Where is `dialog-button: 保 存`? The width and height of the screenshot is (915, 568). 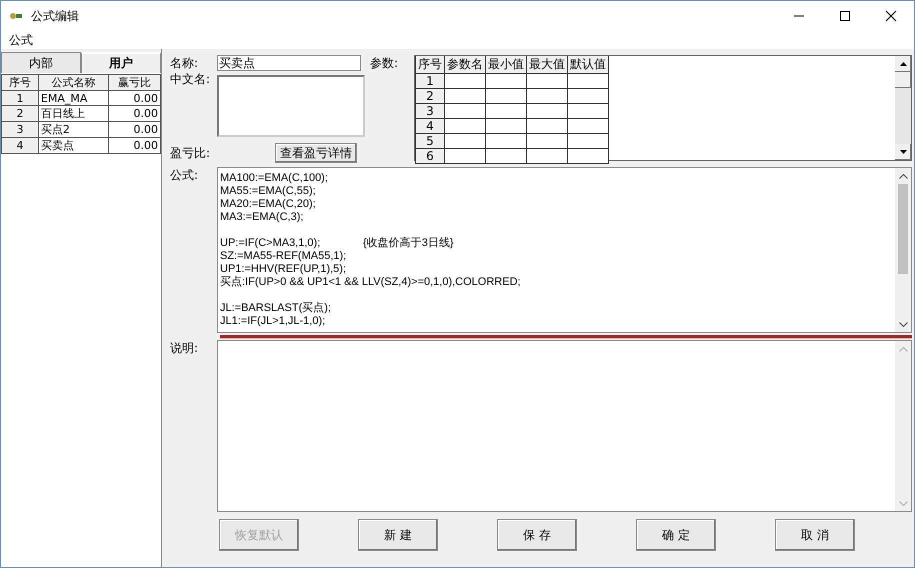
dialog-button: 保 存 is located at coordinates (537, 535).